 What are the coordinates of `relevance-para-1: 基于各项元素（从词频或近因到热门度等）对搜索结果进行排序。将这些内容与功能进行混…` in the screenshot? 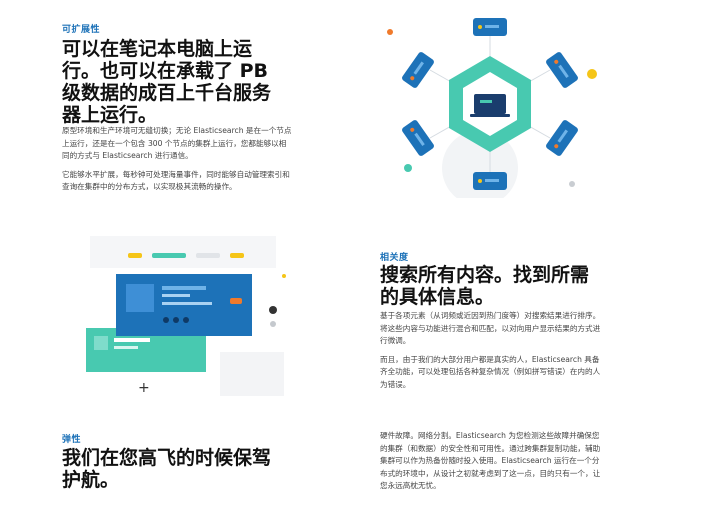 It's located at (490, 328).